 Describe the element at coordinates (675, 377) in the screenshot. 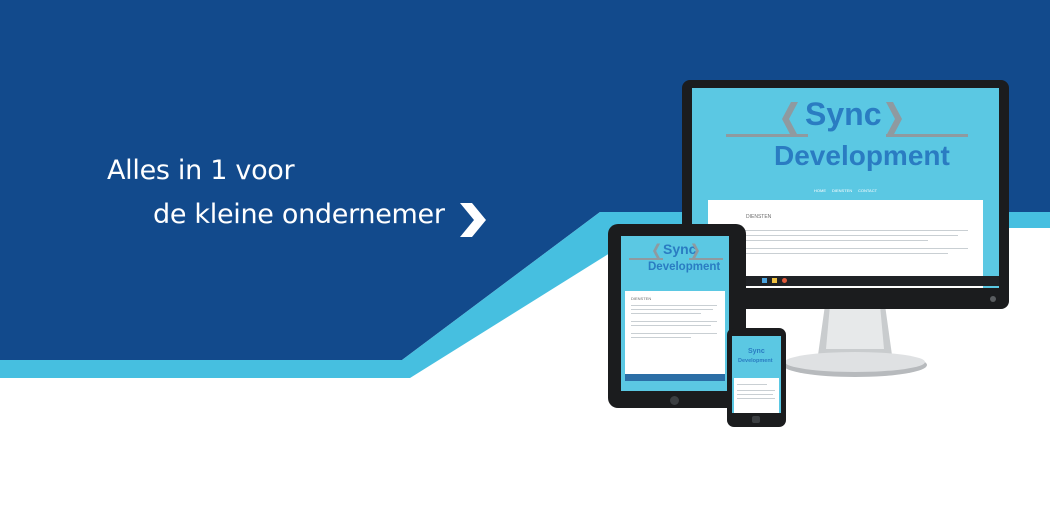

I see `page-footer` at that location.